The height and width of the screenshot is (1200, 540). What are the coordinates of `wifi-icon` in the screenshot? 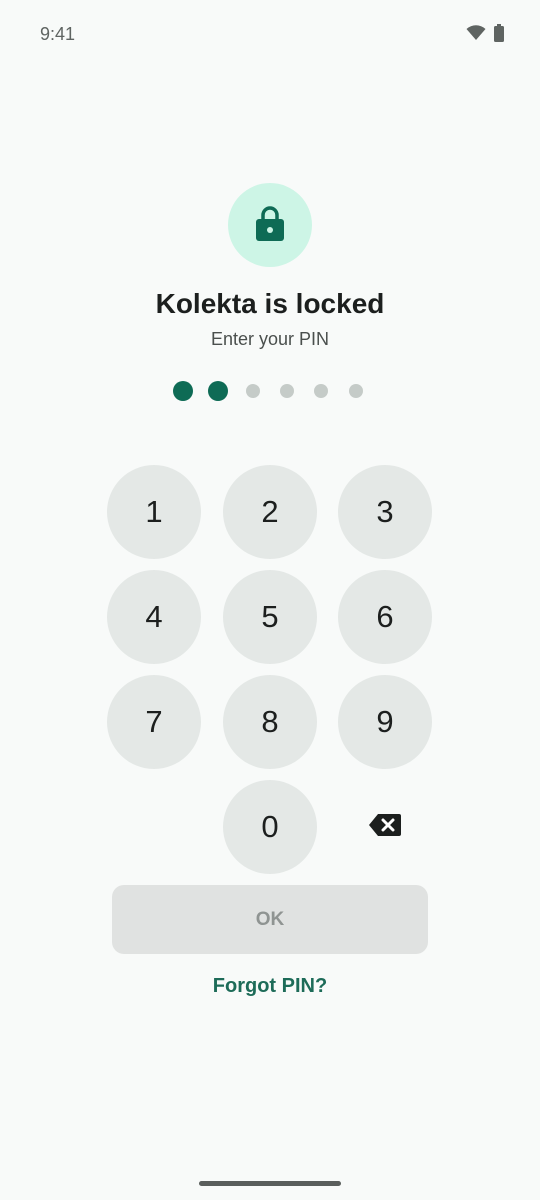 It's located at (476, 35).